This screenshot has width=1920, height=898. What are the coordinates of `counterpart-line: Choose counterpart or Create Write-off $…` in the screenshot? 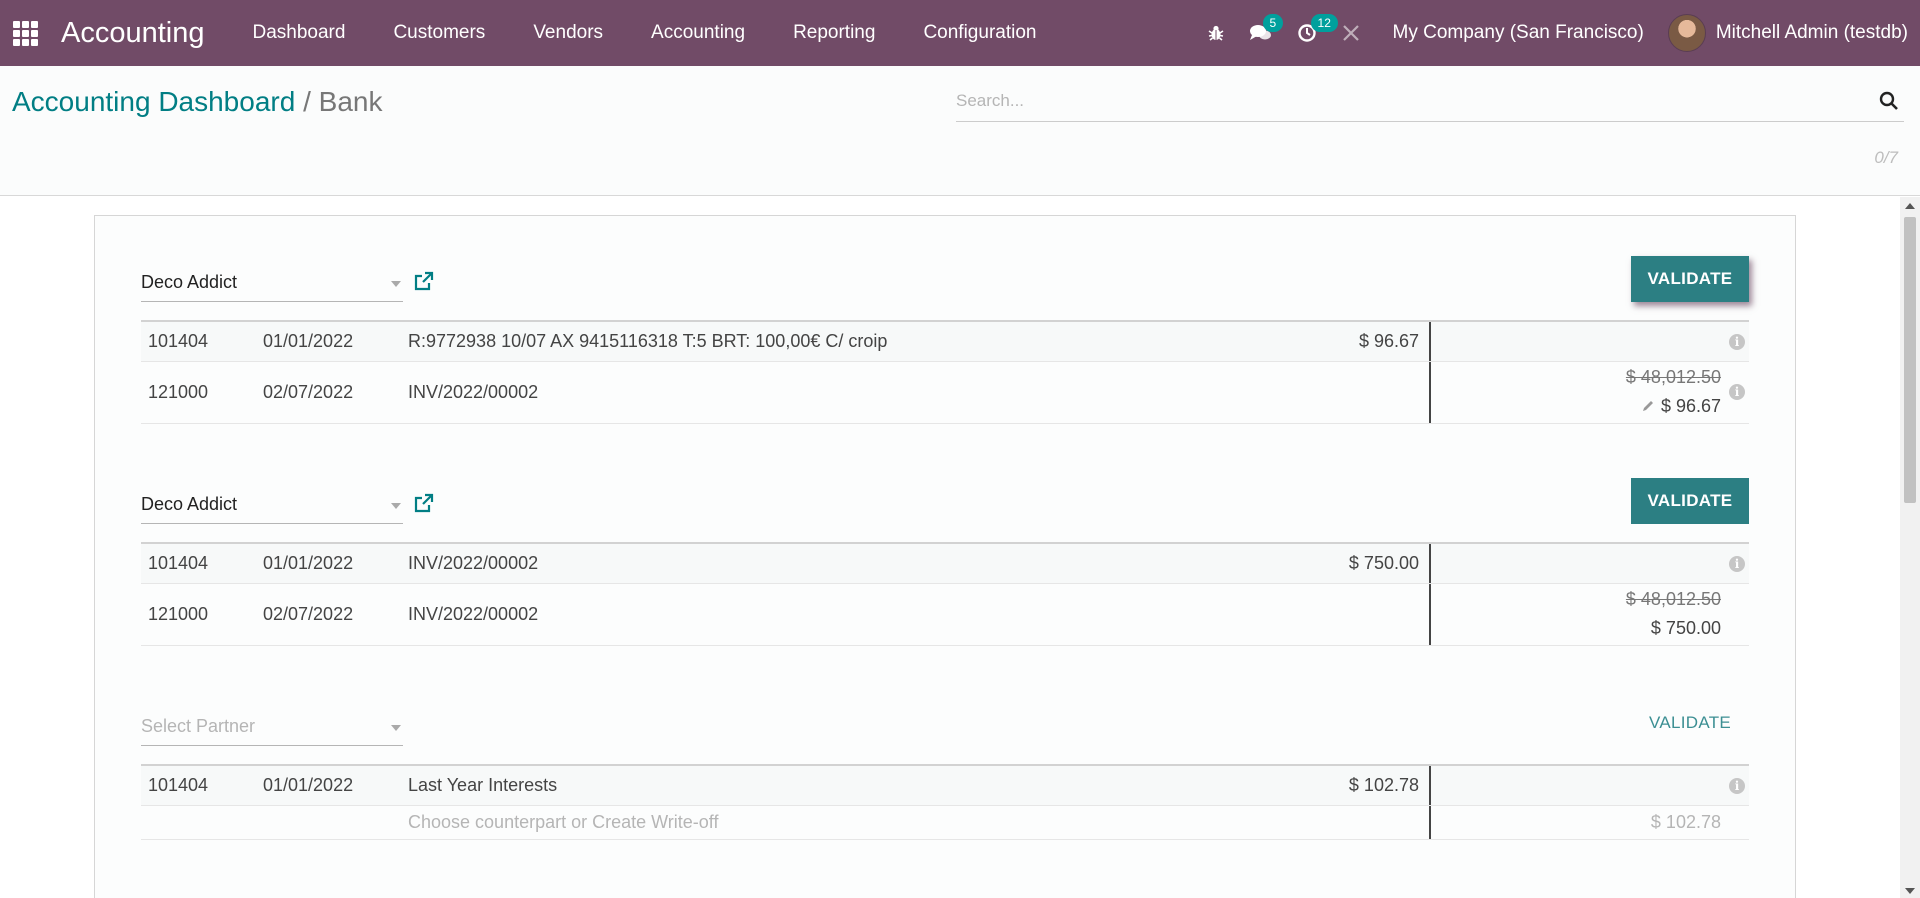 It's located at (945, 823).